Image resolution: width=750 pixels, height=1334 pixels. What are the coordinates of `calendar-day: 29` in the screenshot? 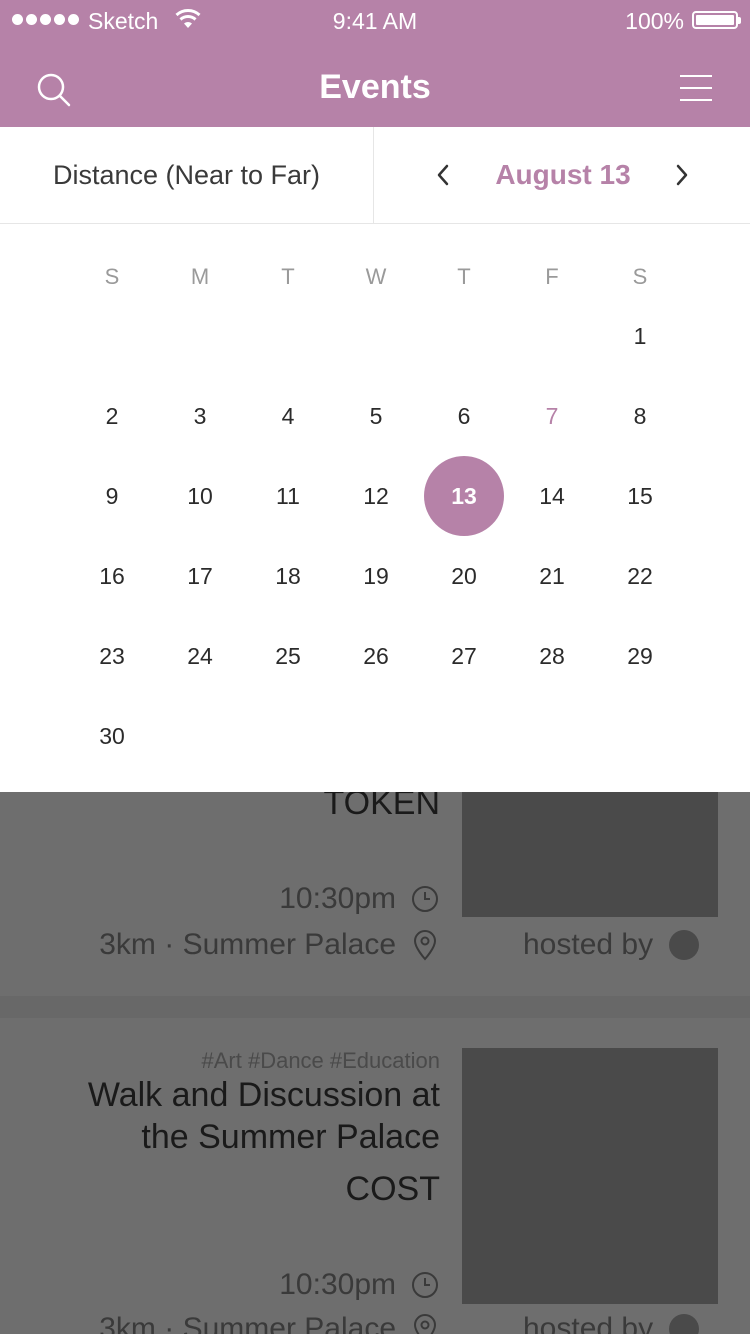 It's located at (640, 656).